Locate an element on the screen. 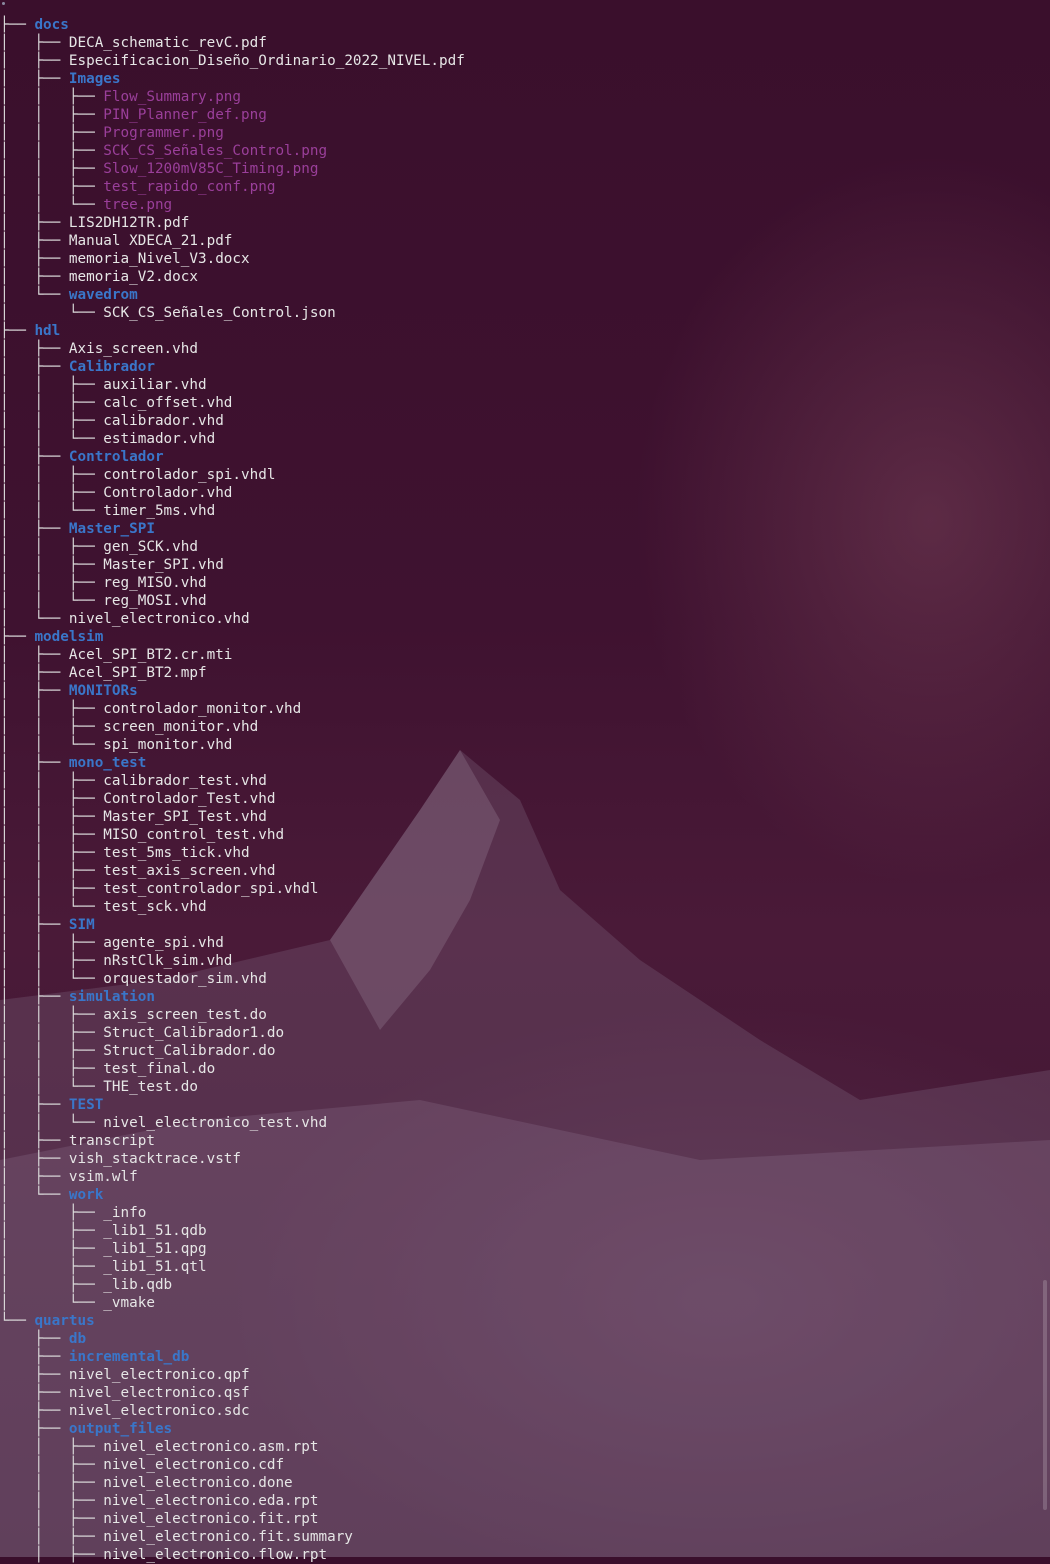 The width and height of the screenshot is (1050, 1564). tree-row-file: │ ├── memoria_V2.docx is located at coordinates (232, 277).